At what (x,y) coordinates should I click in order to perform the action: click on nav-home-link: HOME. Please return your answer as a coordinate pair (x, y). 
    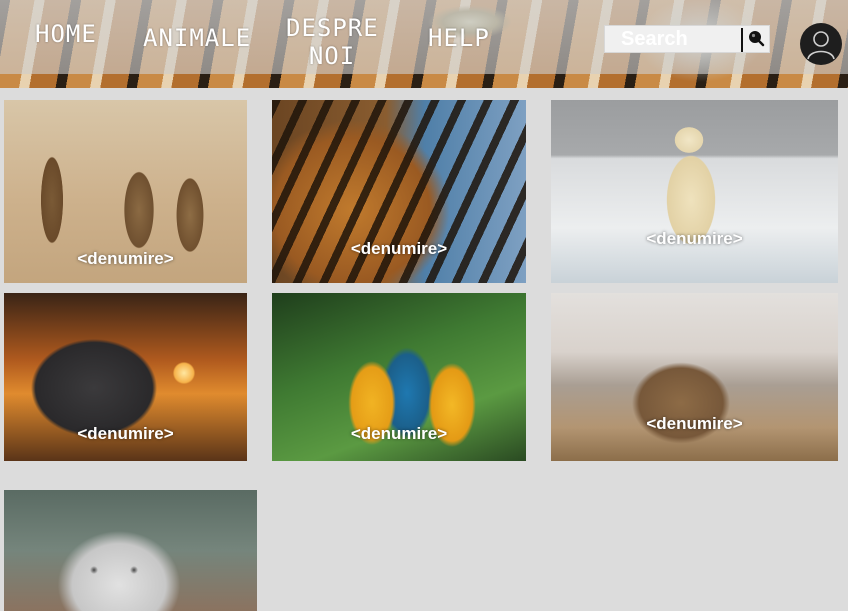
    Looking at the image, I should click on (66, 34).